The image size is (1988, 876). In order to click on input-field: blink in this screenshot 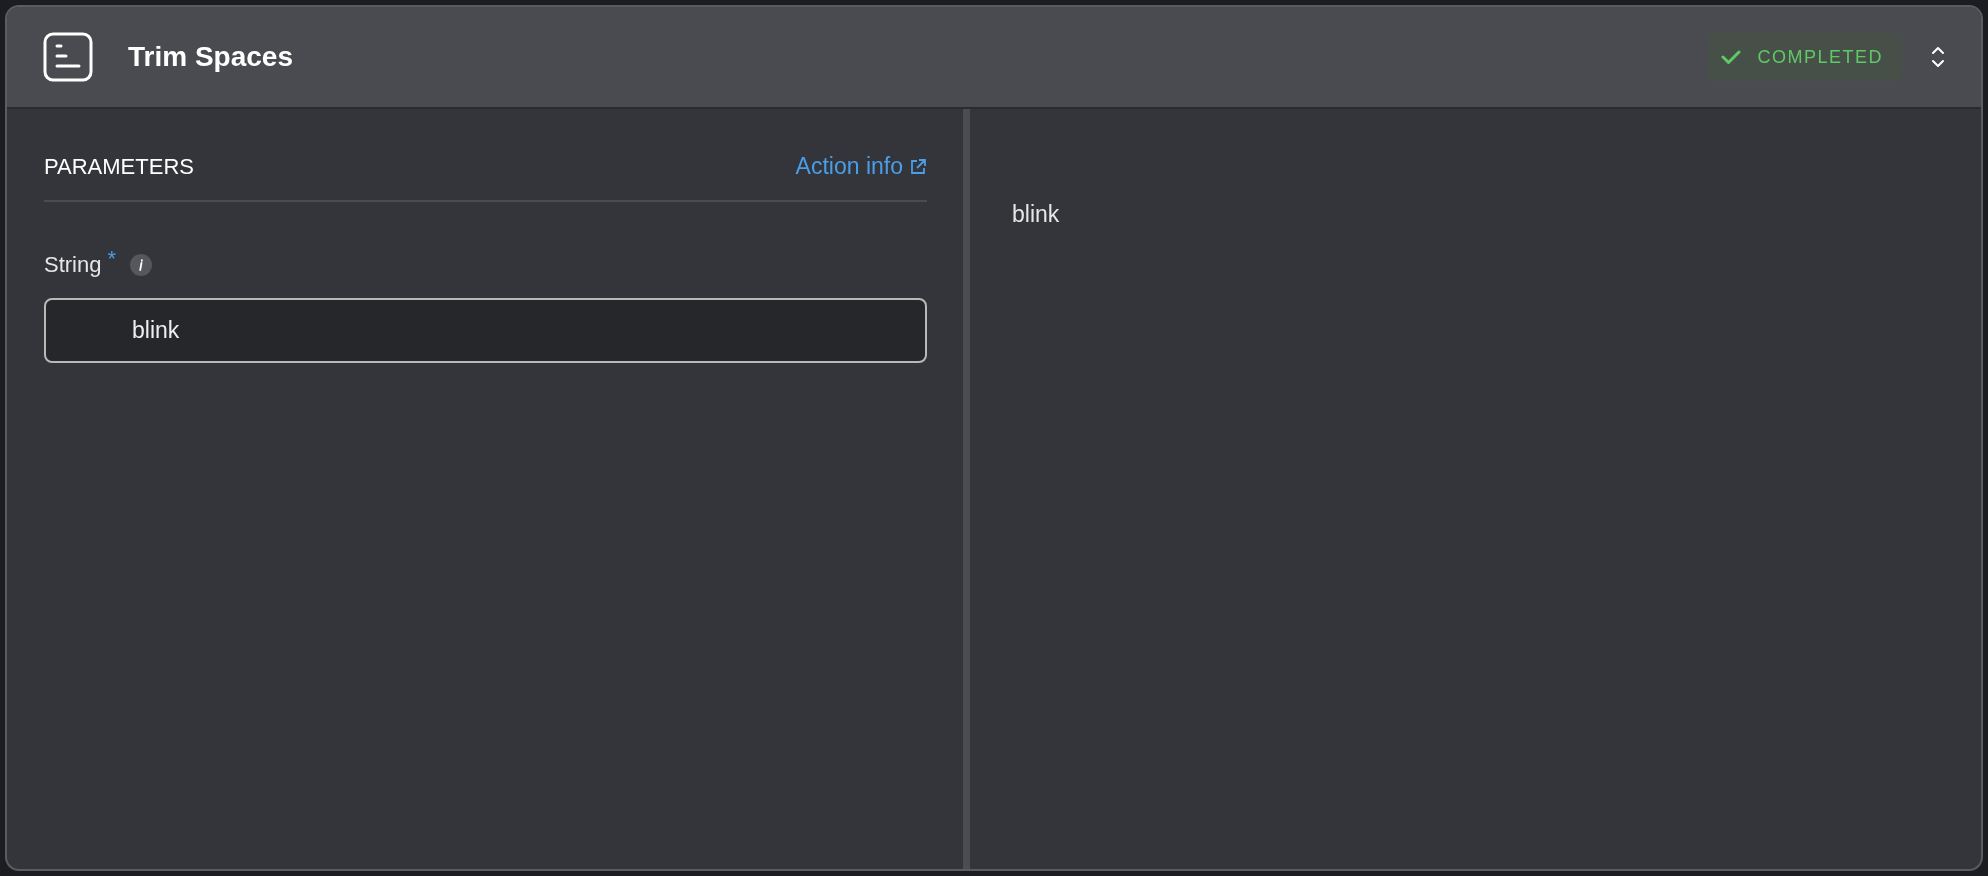, I will do `click(485, 330)`.